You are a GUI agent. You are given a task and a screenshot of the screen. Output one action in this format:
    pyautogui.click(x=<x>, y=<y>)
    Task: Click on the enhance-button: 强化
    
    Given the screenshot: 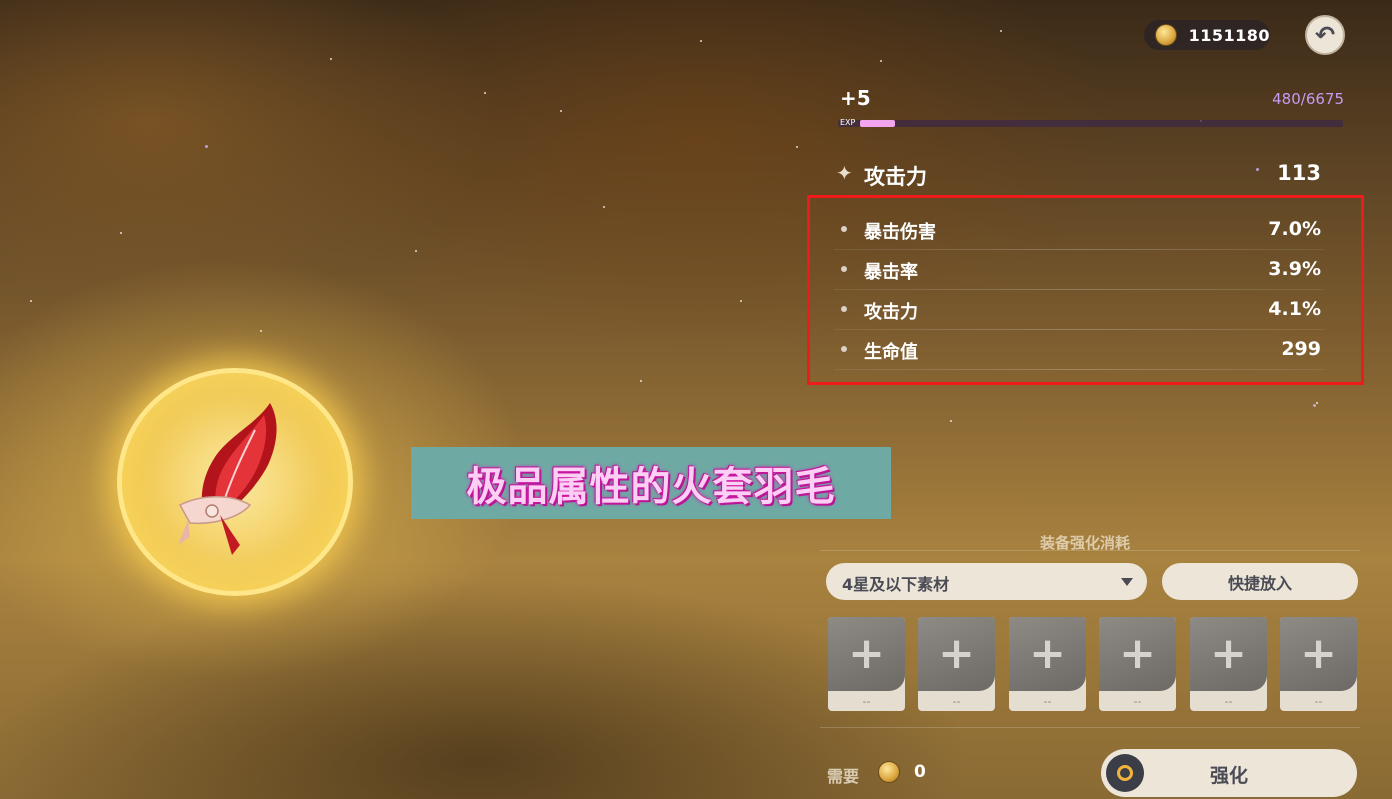 What is the action you would take?
    pyautogui.click(x=1229, y=773)
    